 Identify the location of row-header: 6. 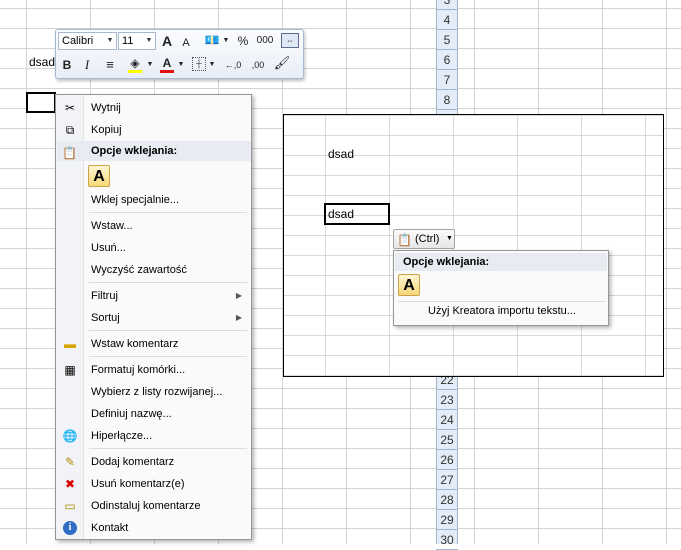
(447, 60).